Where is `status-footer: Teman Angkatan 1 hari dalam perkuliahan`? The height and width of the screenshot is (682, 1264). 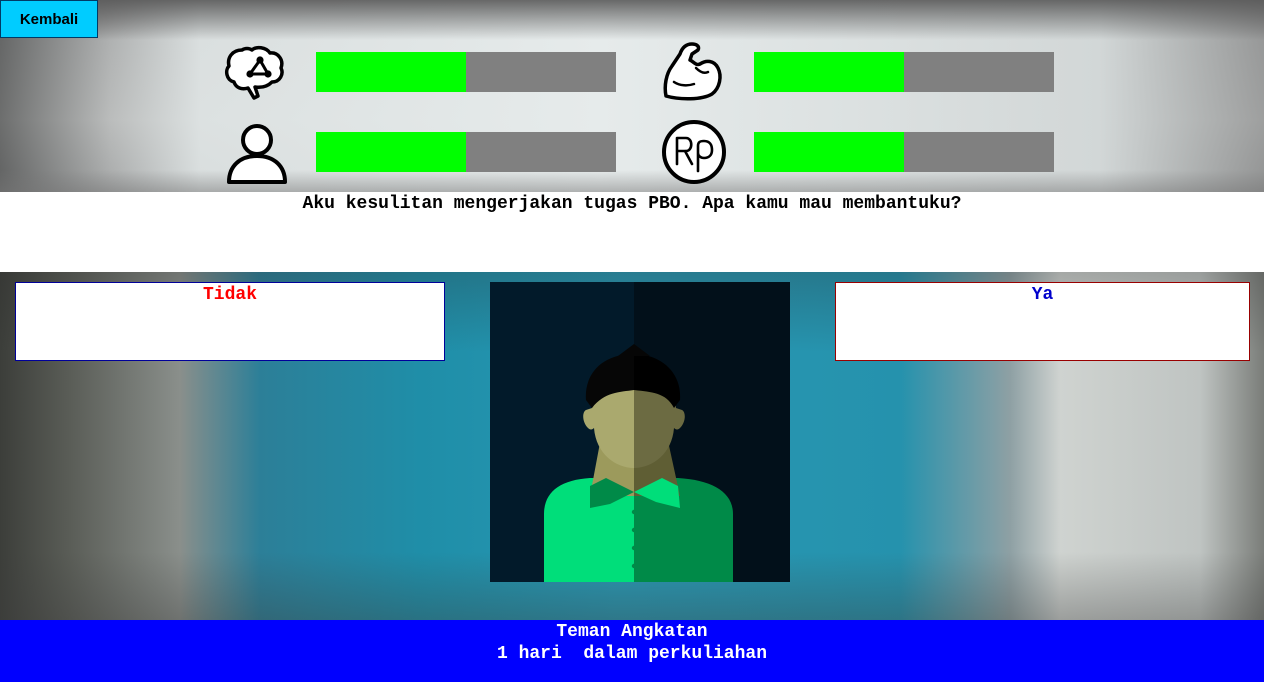 status-footer: Teman Angkatan 1 hari dalam perkuliahan is located at coordinates (632, 651).